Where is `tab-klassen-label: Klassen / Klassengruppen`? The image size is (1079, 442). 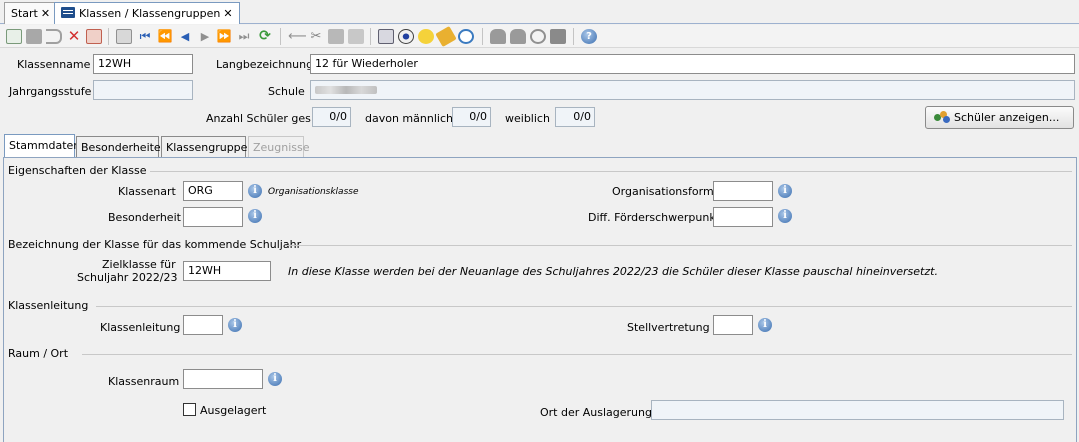
tab-klassen-label: Klassen / Klassengruppen is located at coordinates (150, 13).